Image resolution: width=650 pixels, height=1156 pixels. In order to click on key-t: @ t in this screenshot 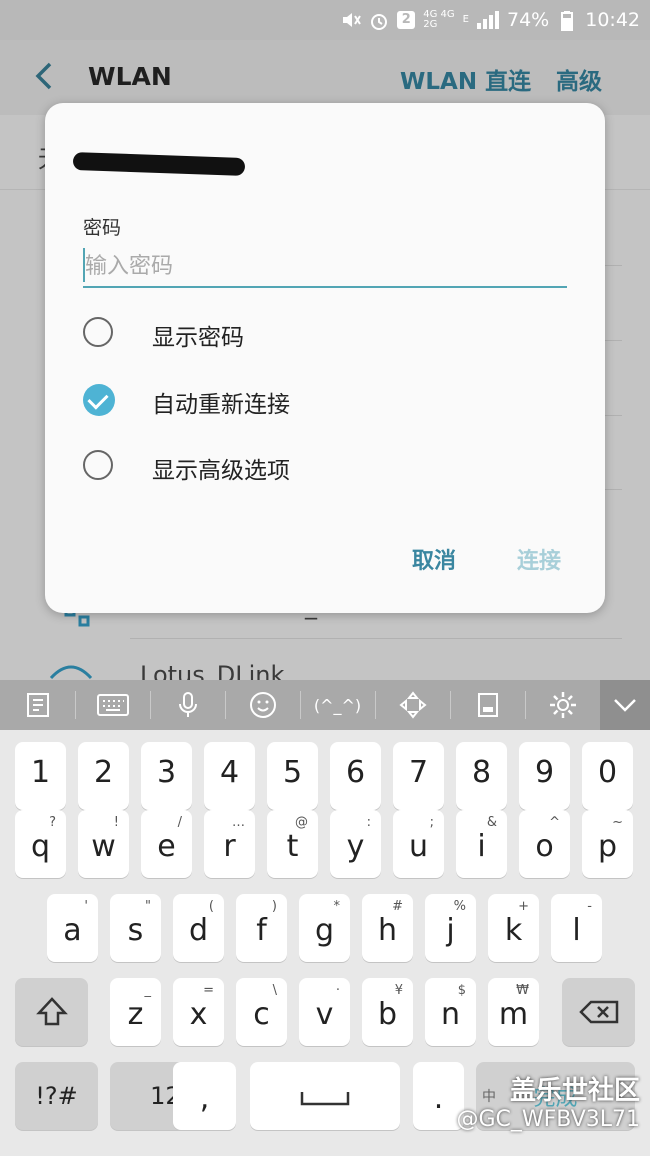, I will do `click(292, 844)`.